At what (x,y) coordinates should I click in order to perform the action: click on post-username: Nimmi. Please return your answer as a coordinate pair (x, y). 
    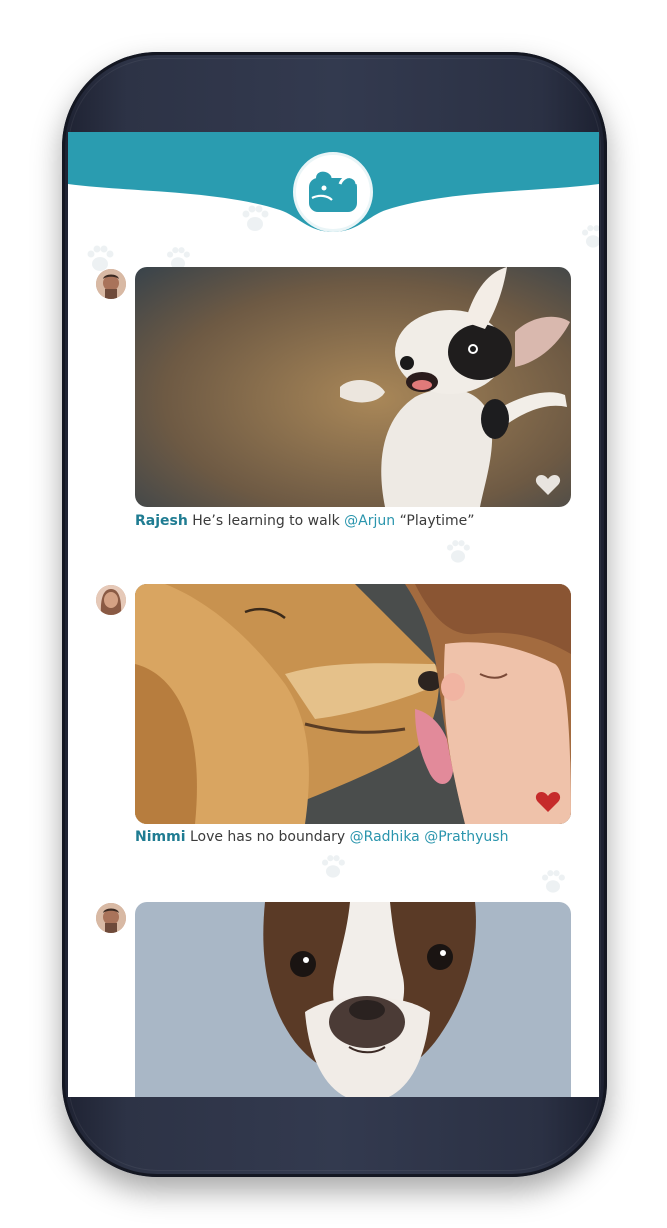
    Looking at the image, I should click on (160, 837).